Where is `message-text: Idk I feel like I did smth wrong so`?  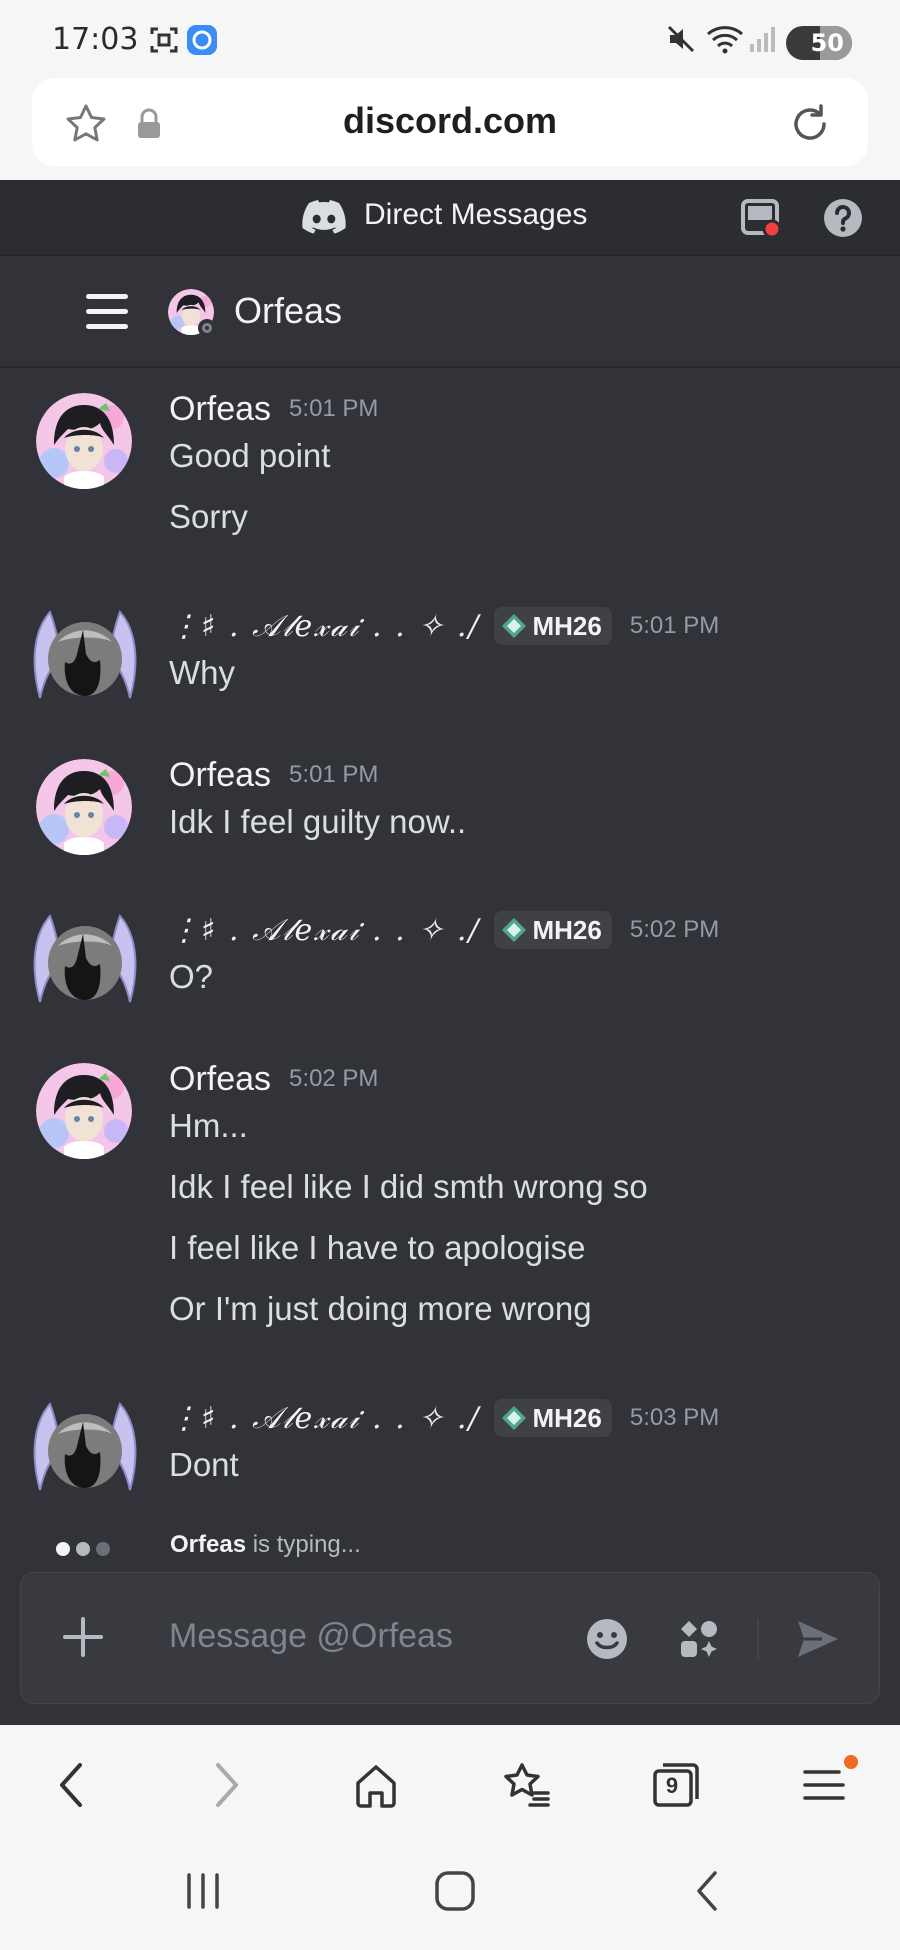 message-text: Idk I feel like I did smth wrong so is located at coordinates (408, 1186).